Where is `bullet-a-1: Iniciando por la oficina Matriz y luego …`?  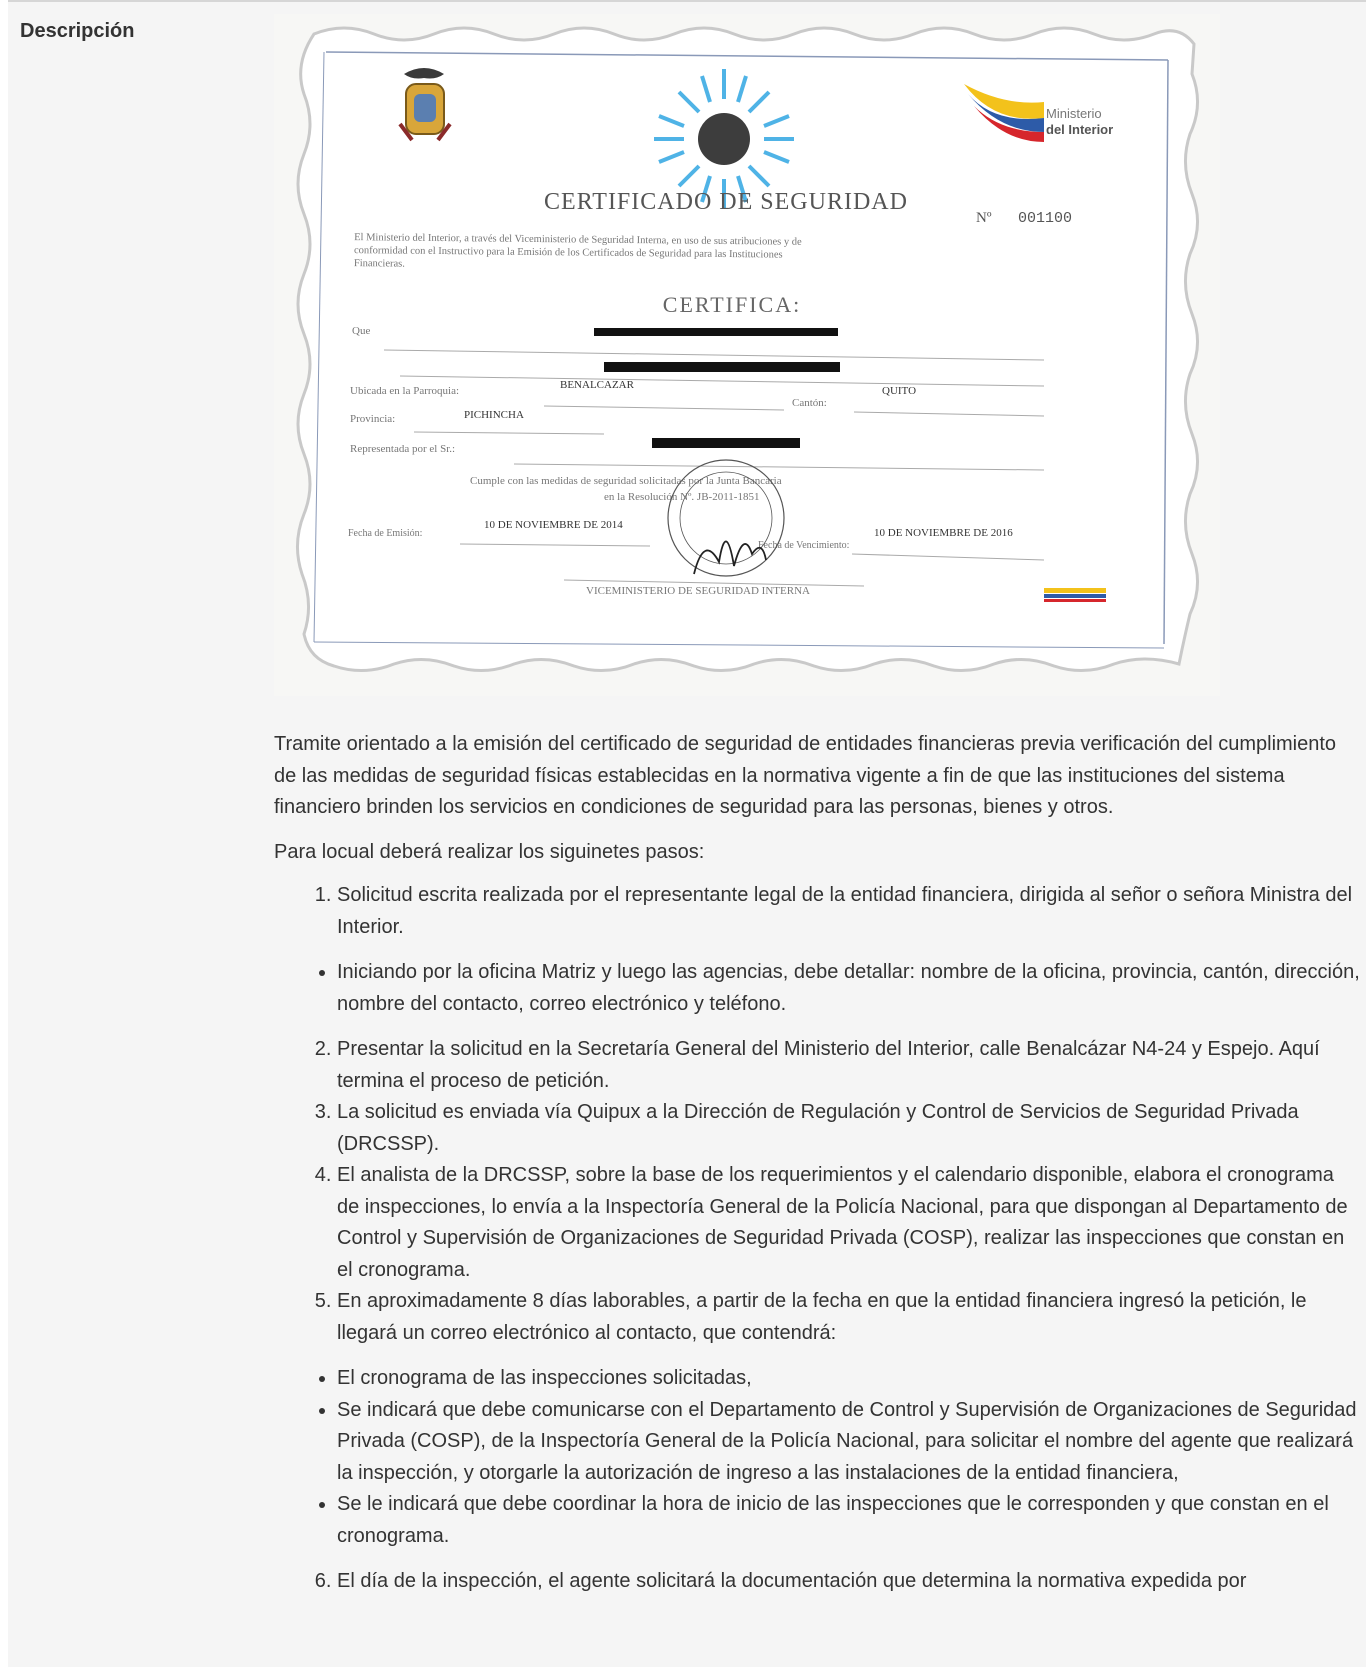 bullet-a-1: Iniciando por la oficina Matriz y luego … is located at coordinates (848, 988).